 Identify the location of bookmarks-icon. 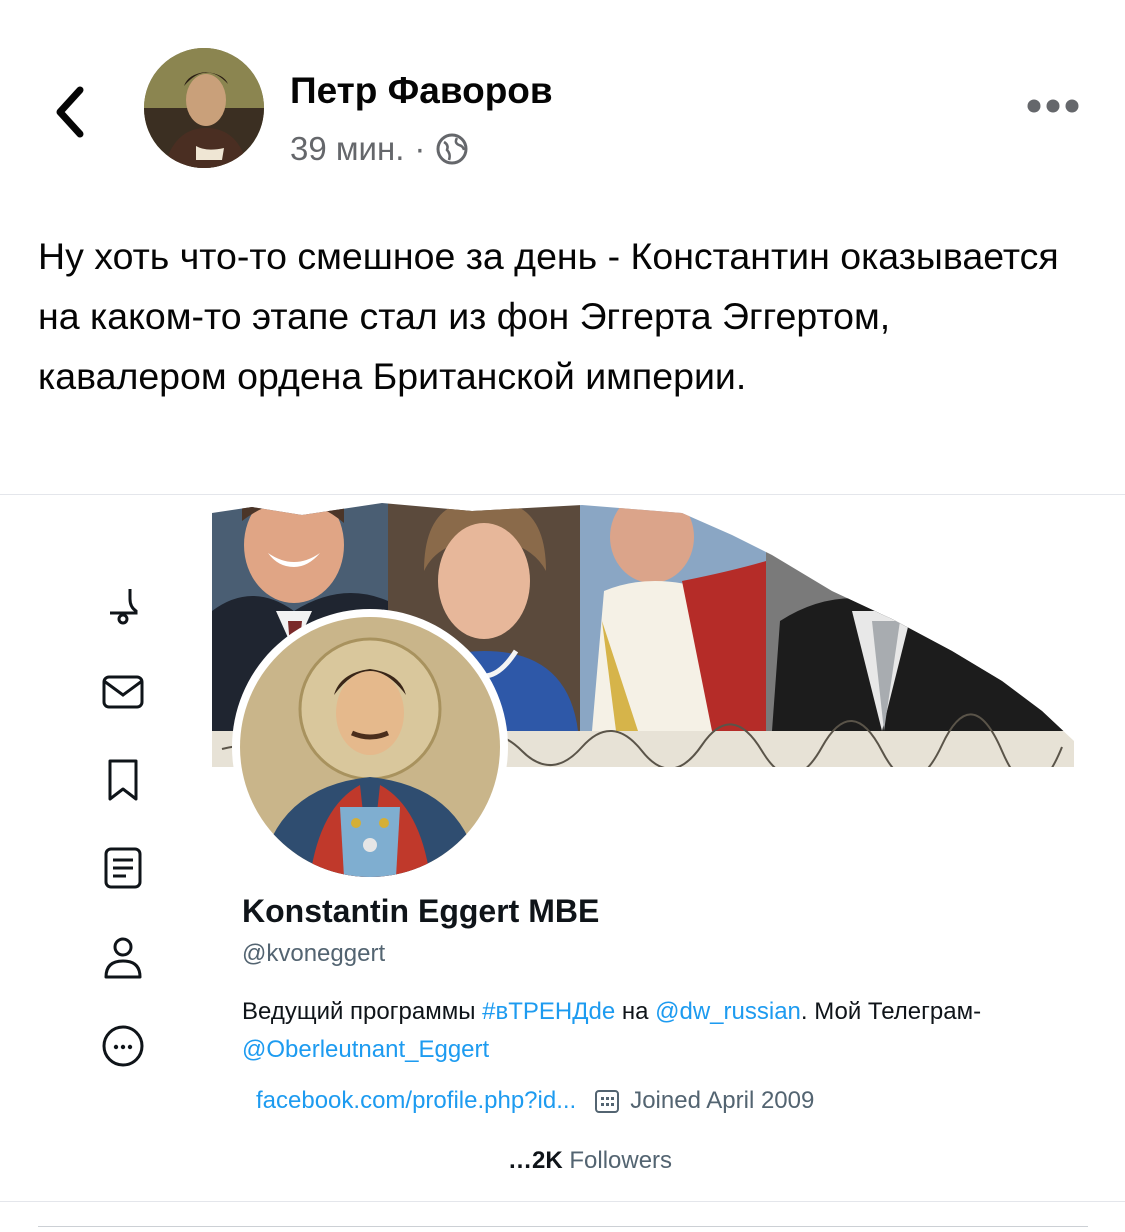
(123, 780).